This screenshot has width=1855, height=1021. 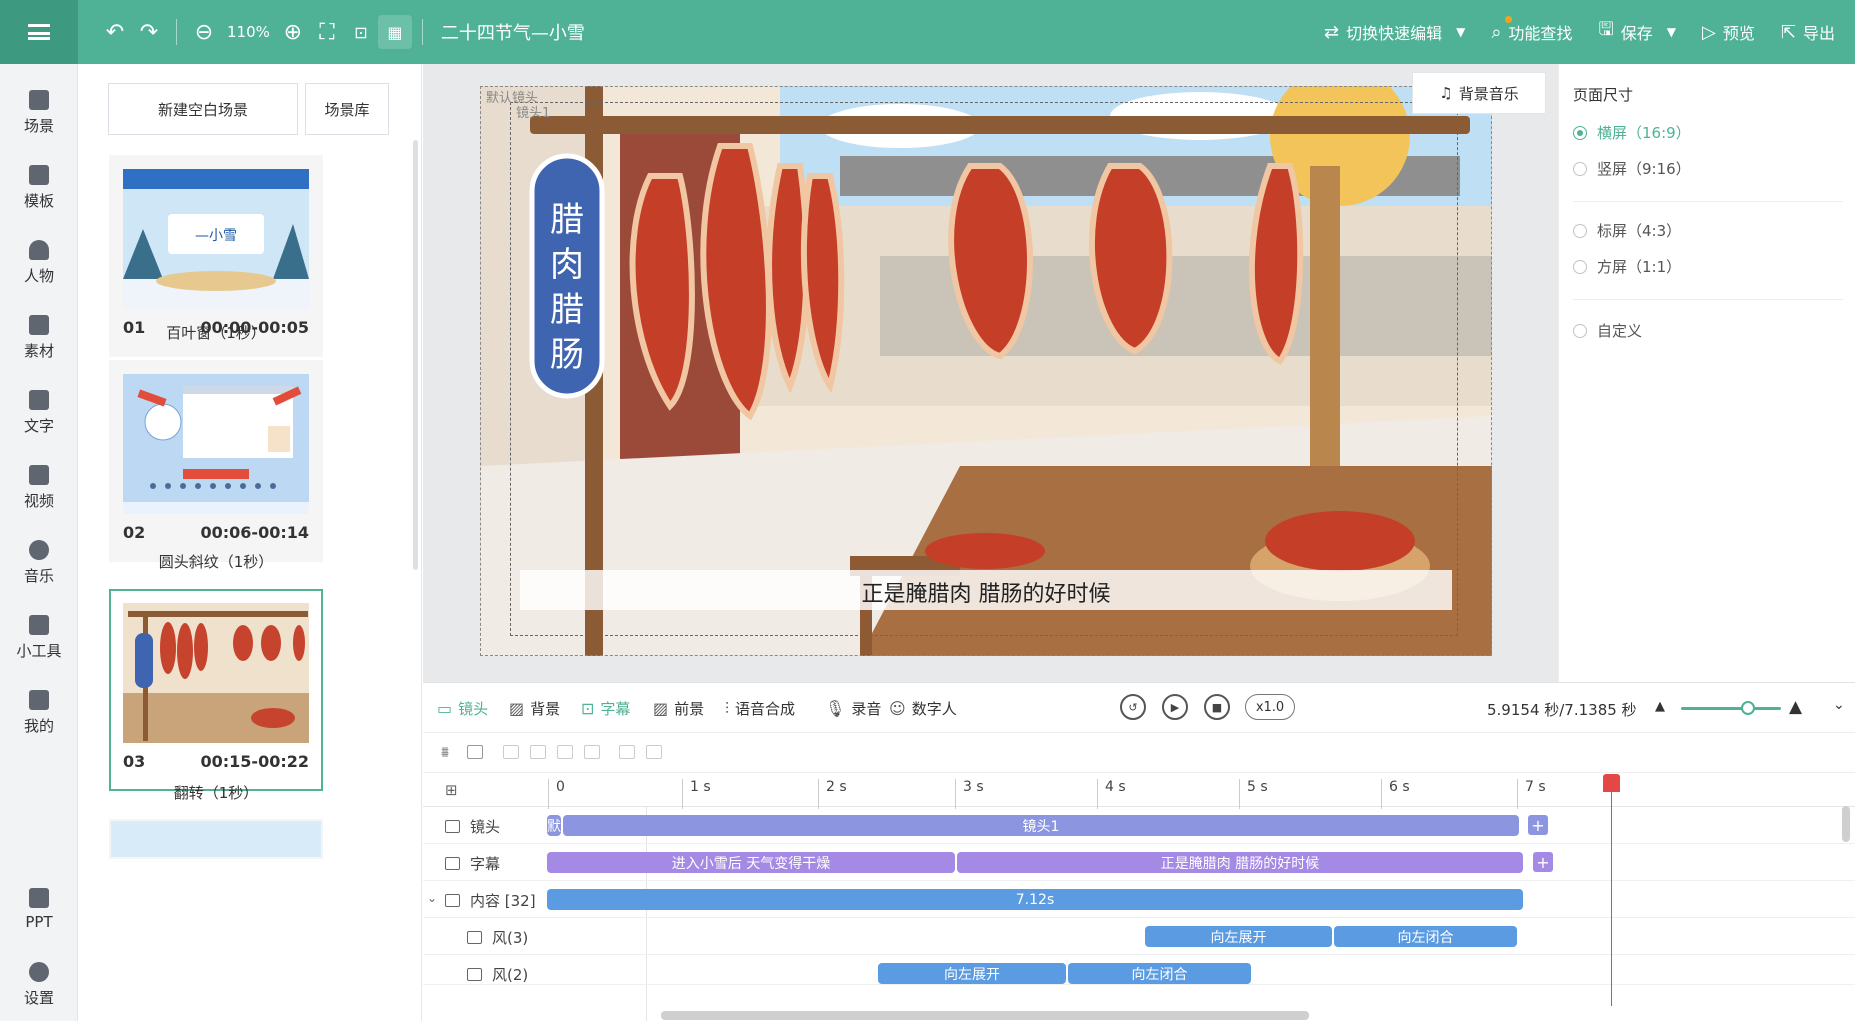 What do you see at coordinates (1041, 825) in the screenshot?
I see `clip-camera1: 镜头1` at bounding box center [1041, 825].